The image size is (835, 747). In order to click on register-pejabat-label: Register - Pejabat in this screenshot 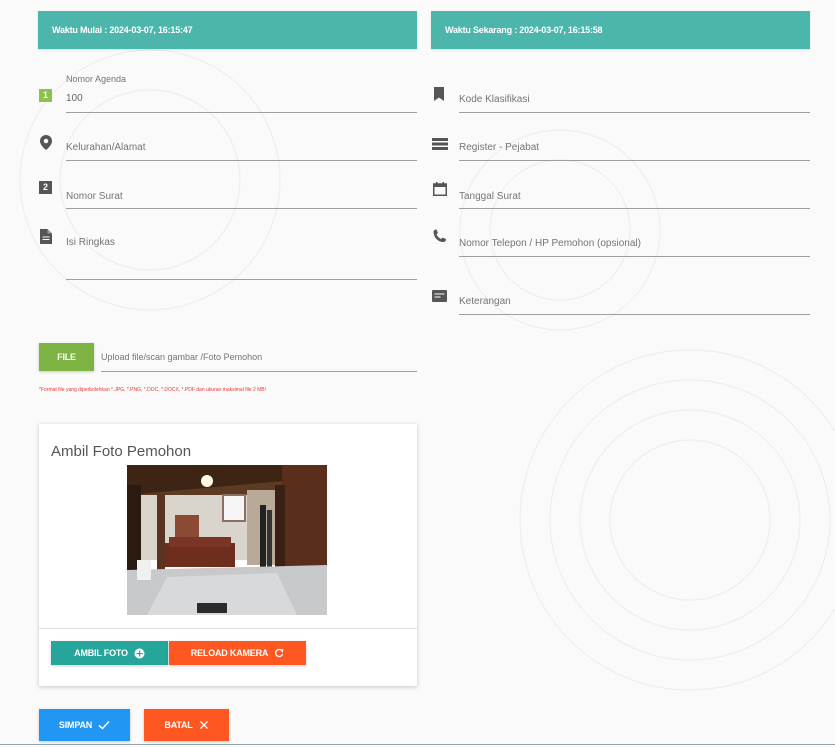, I will do `click(499, 147)`.